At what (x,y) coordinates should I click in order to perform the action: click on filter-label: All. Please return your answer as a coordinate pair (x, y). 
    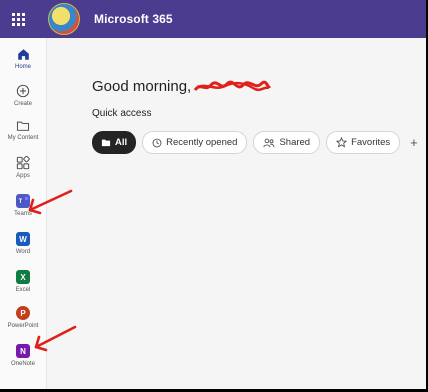
    Looking at the image, I should click on (121, 142).